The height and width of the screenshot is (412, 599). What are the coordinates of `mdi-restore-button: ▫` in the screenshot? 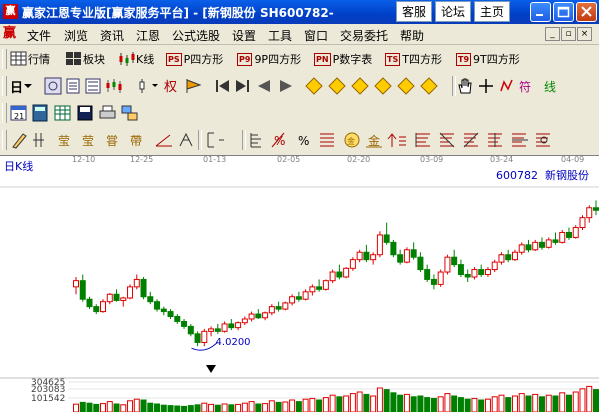 It's located at (568, 34).